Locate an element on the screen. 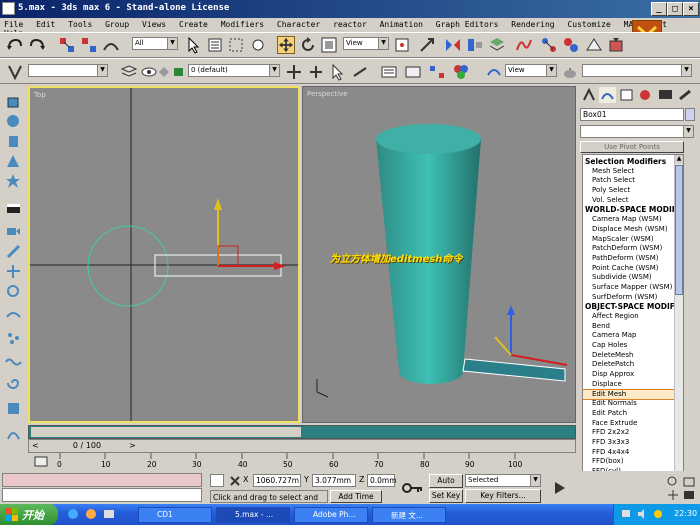 The height and width of the screenshot is (525, 700). modifier-list-item: SurfDeform (WSM) is located at coordinates (633, 298).